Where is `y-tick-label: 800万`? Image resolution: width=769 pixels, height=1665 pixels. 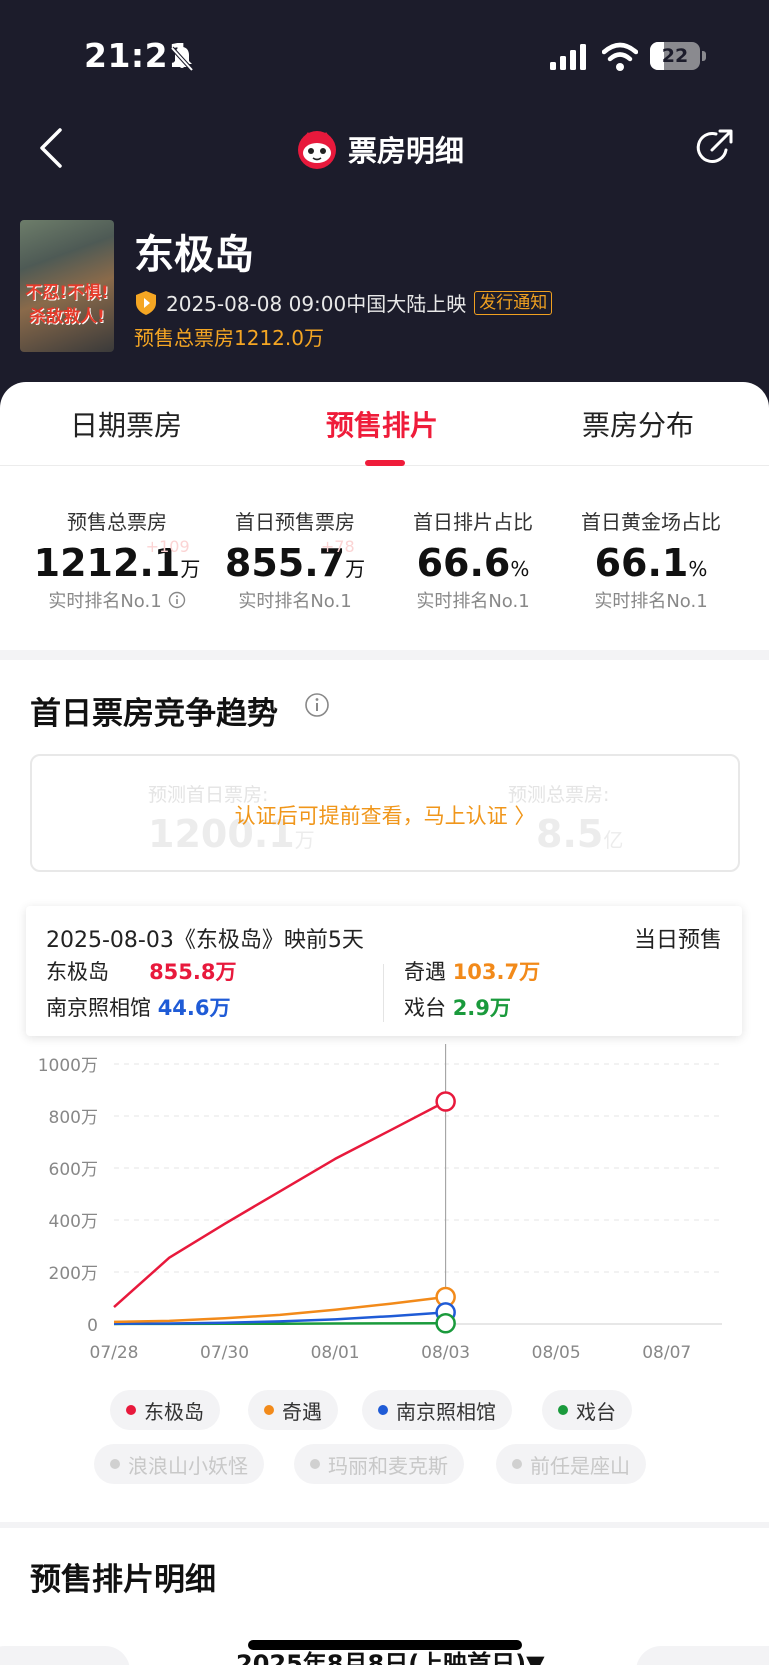 y-tick-label: 800万 is located at coordinates (73, 1118).